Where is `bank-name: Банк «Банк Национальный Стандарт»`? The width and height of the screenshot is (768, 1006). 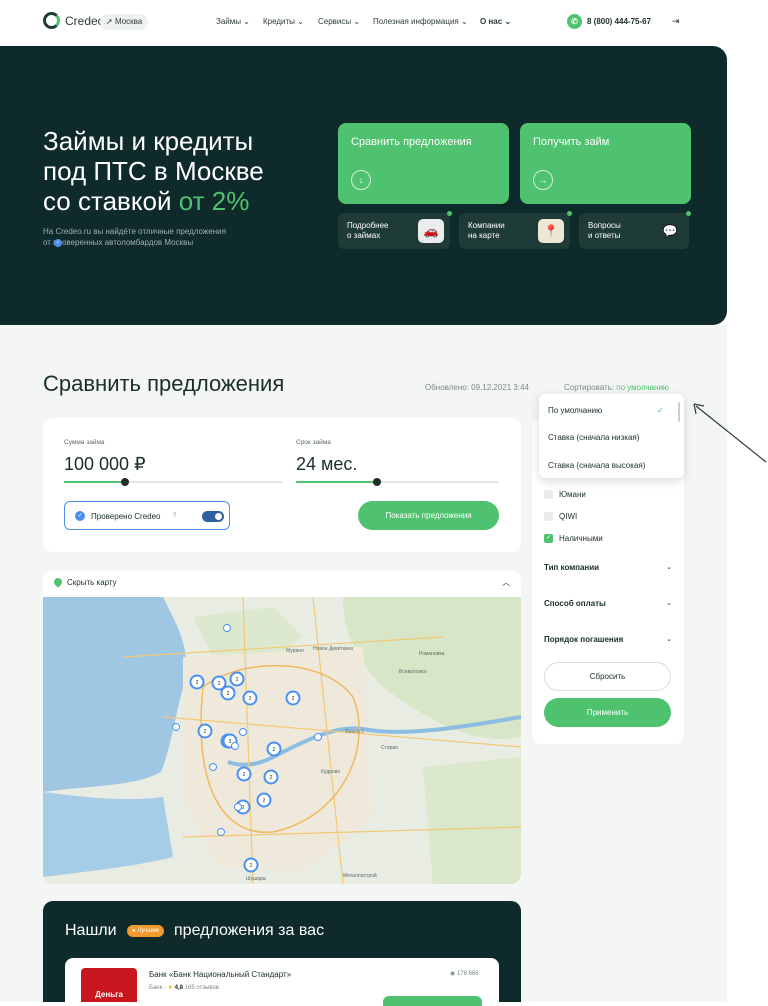
bank-name: Банк «Банк Национальный Стандарт» is located at coordinates (220, 974).